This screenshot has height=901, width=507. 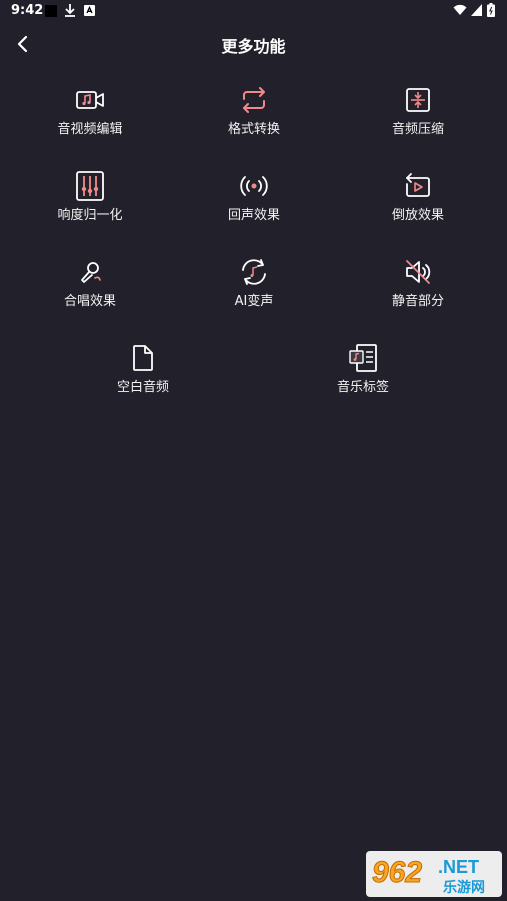 What do you see at coordinates (418, 272) in the screenshot?
I see `mute-icon` at bounding box center [418, 272].